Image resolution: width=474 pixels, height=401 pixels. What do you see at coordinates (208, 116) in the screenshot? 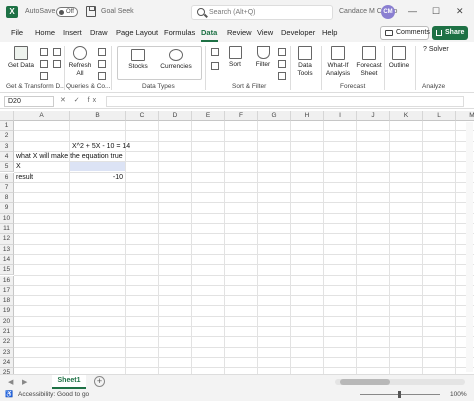
I see `column-header: E` at bounding box center [208, 116].